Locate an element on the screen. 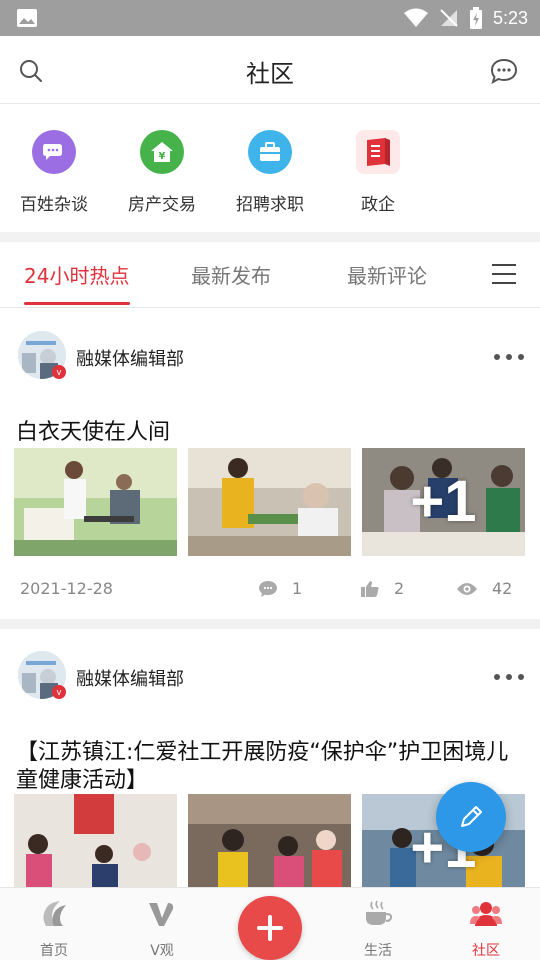  thumbs-up-icon is located at coordinates (370, 588).